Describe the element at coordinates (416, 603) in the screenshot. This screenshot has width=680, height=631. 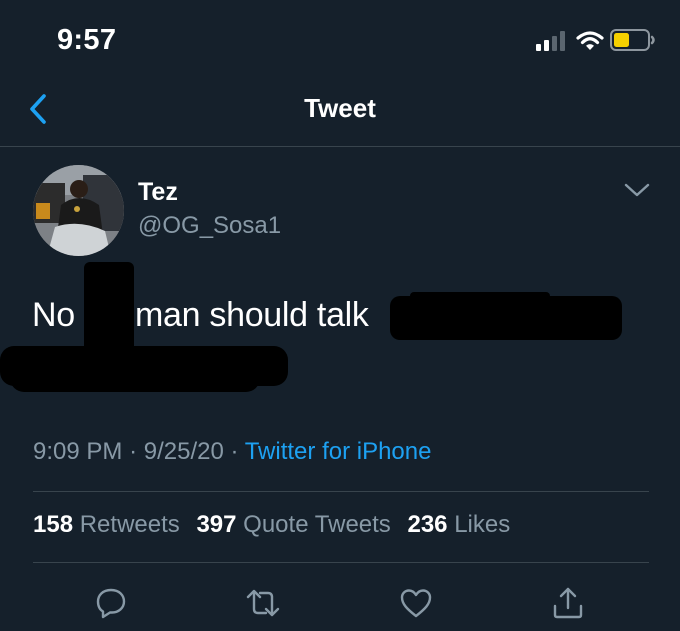
I see `like-icon` at that location.